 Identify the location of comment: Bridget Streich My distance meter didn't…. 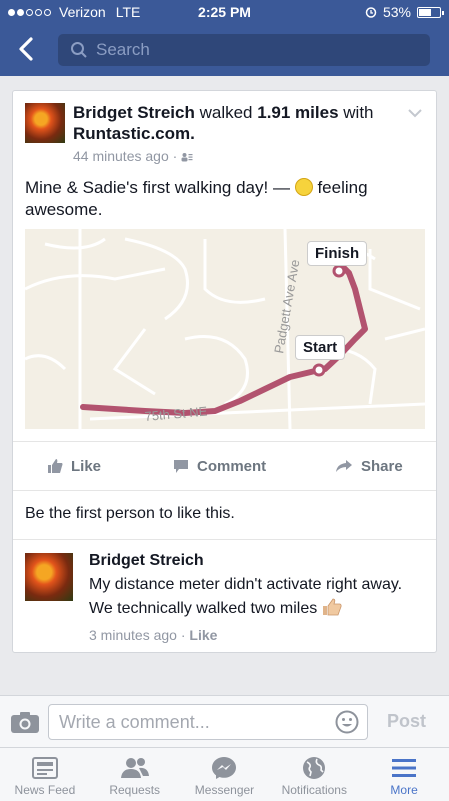
(254, 598).